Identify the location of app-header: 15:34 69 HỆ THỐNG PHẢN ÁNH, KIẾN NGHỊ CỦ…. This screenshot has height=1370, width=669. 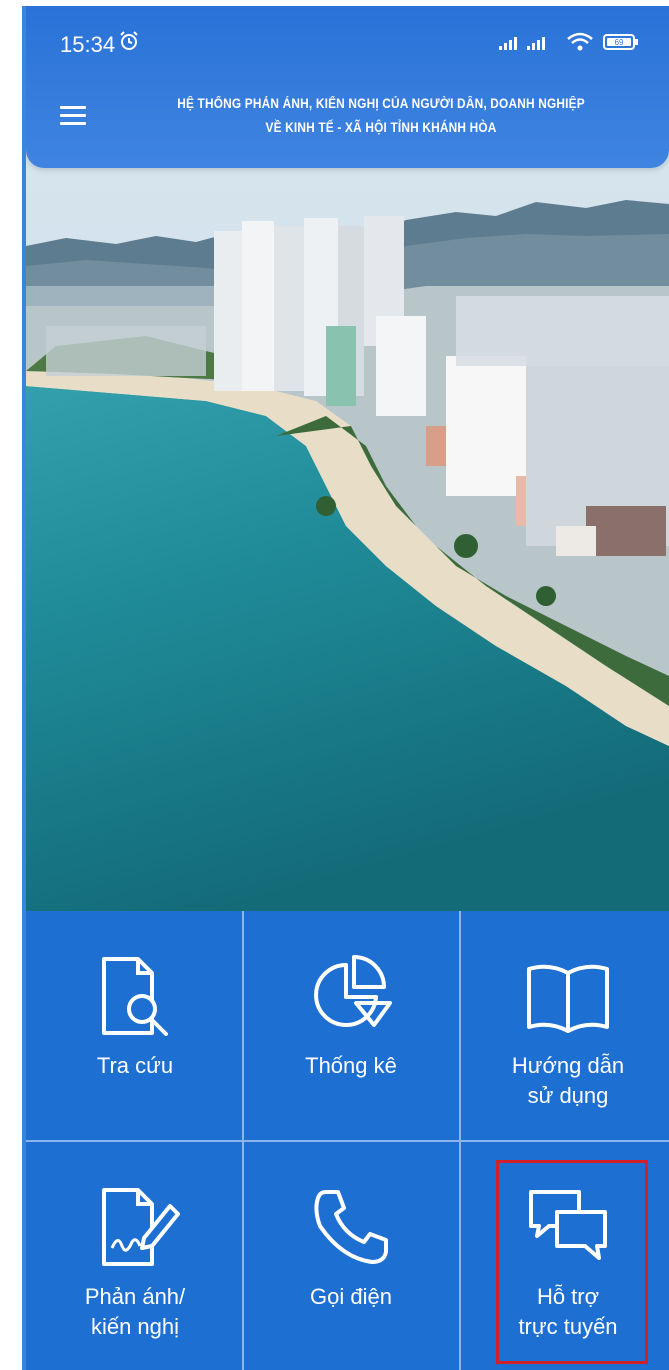
(347, 87).